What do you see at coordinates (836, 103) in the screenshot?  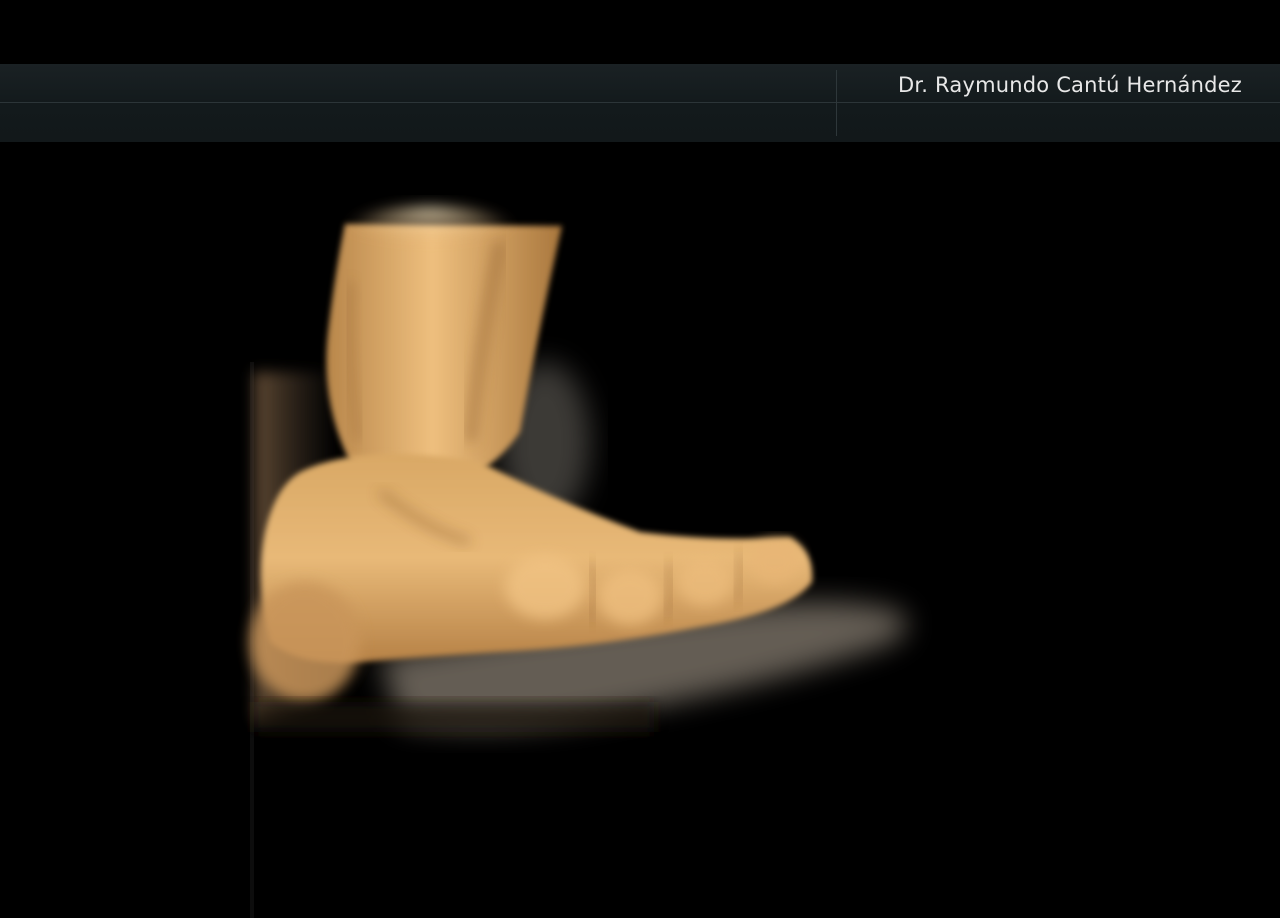 I see `header-vertical-divider` at bounding box center [836, 103].